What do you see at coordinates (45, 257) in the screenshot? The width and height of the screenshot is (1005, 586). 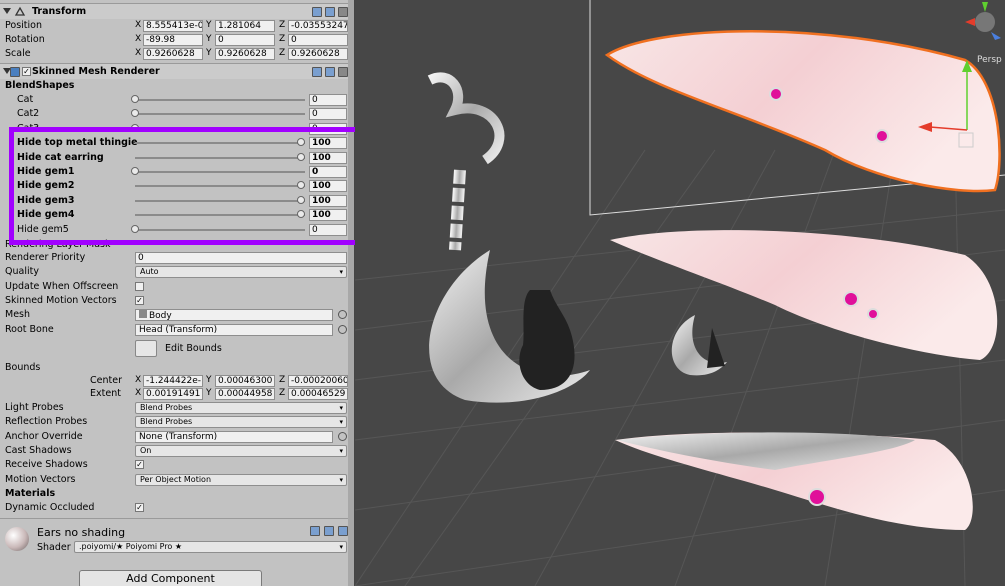 I see `renderer-priority-label: Renderer Priority` at bounding box center [45, 257].